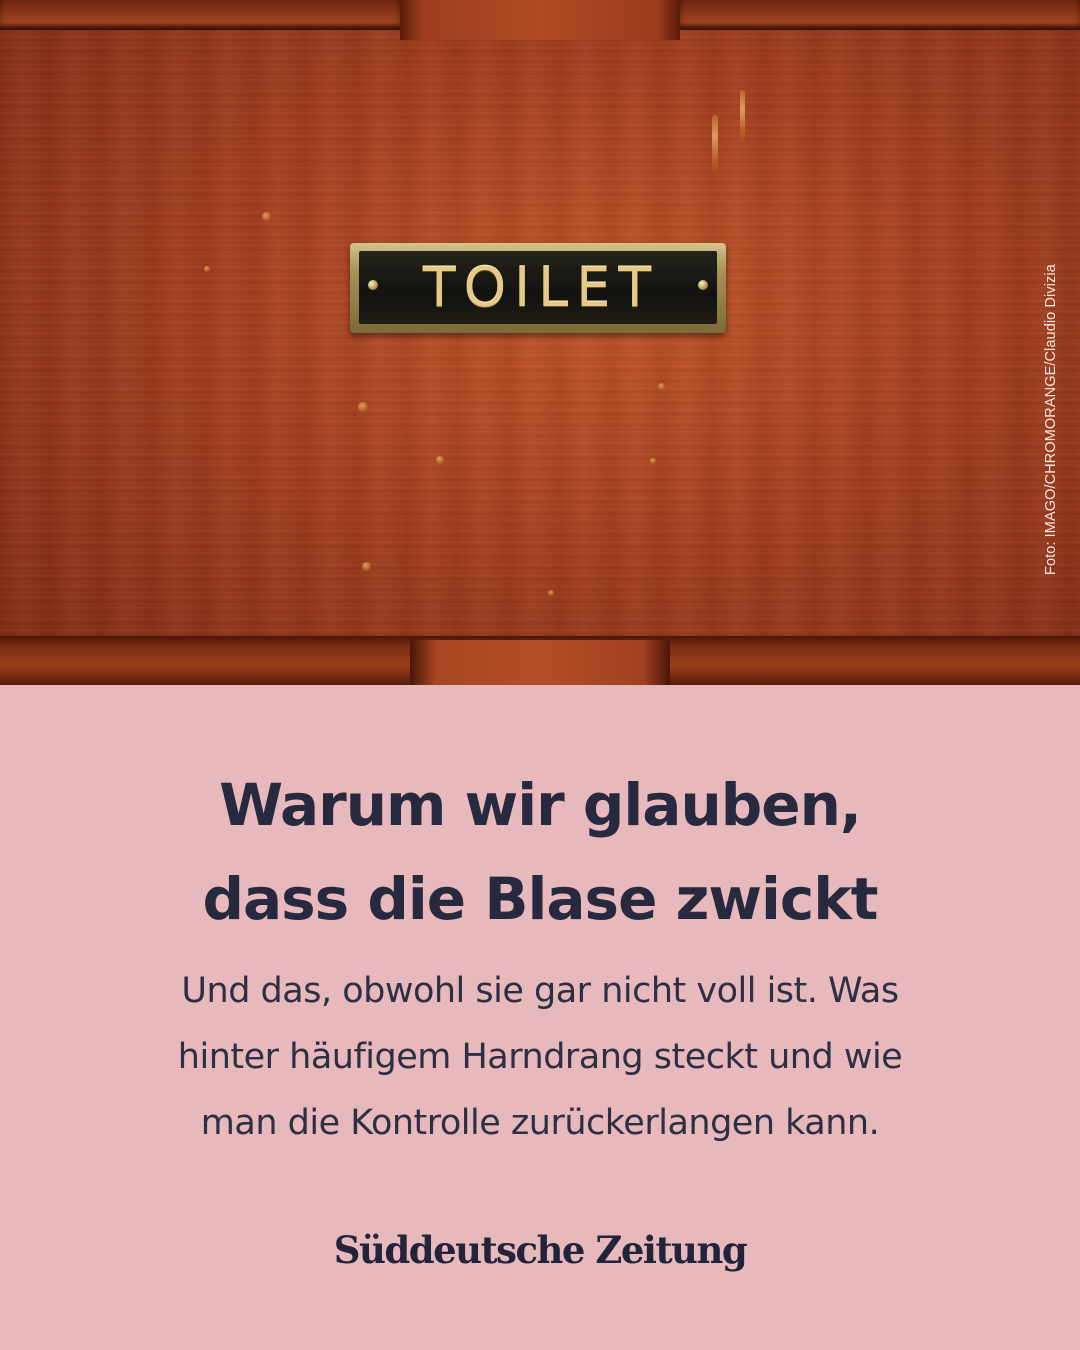 Image resolution: width=1080 pixels, height=1350 pixels. What do you see at coordinates (540, 805) in the screenshot?
I see `headline-line-1: Warum wir glauben,` at bounding box center [540, 805].